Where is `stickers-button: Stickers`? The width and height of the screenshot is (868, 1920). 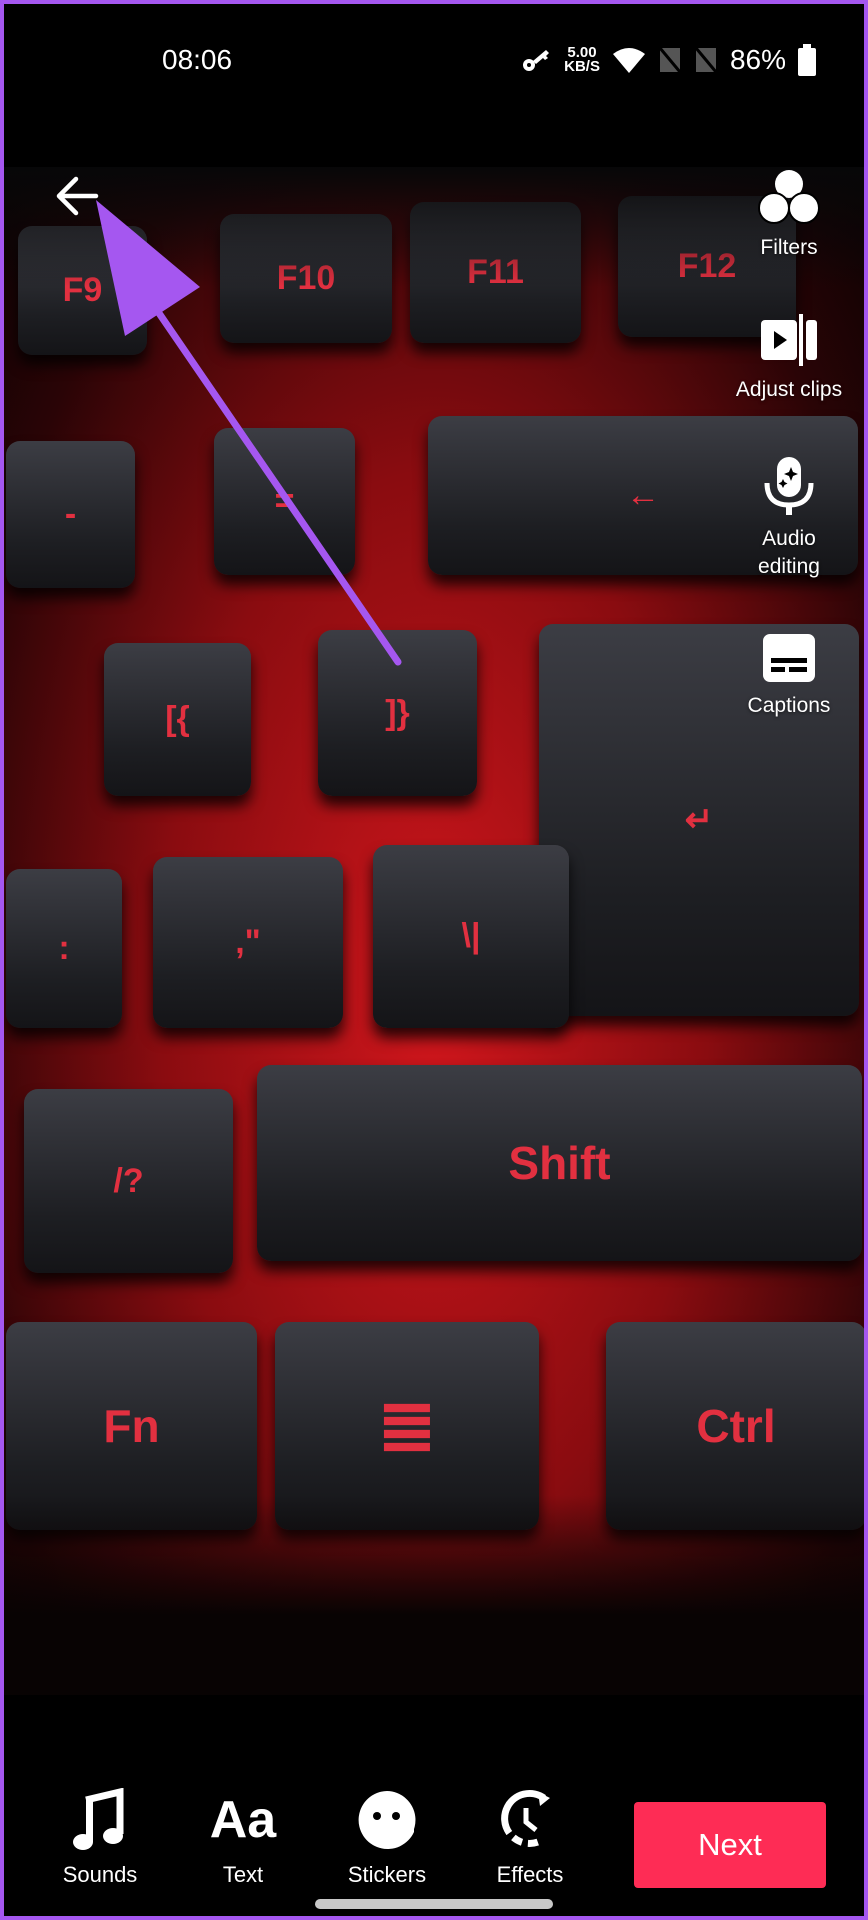
stickers-button: Stickers is located at coordinates (387, 1838).